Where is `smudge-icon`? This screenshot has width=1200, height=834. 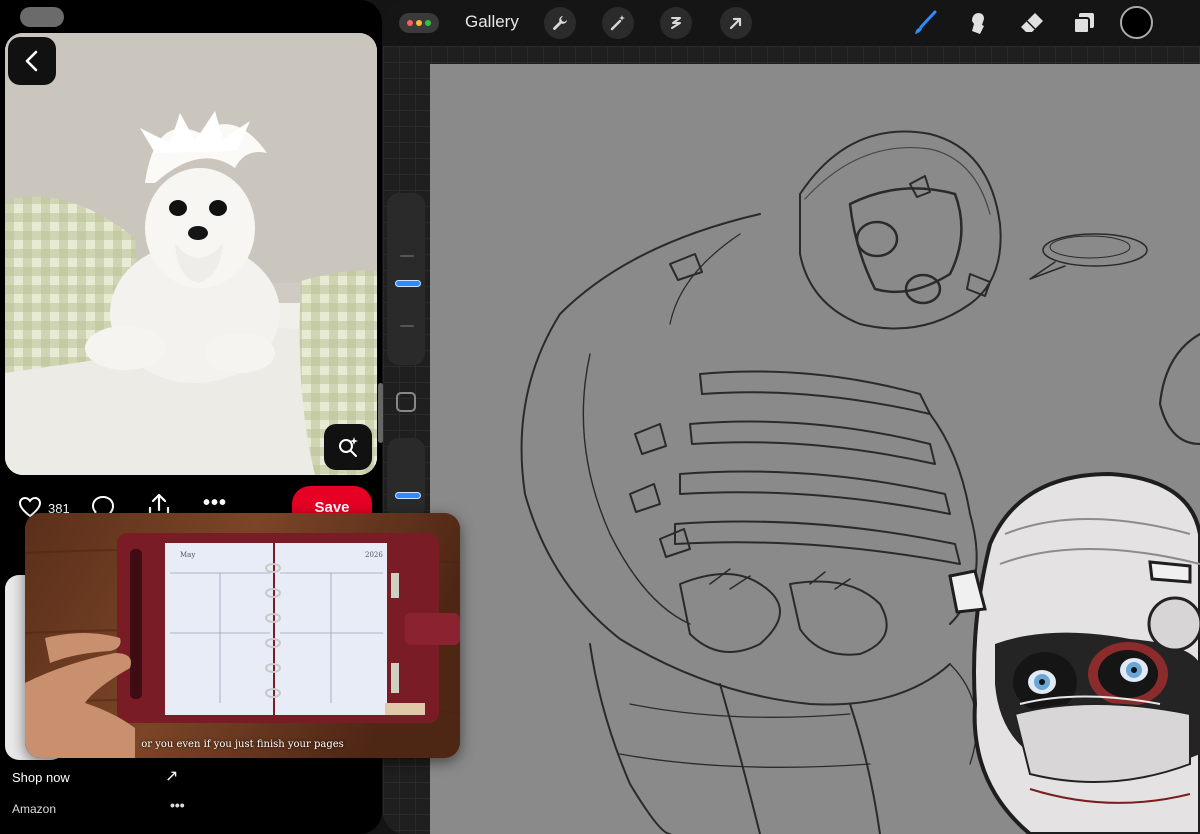
smudge-icon is located at coordinates (978, 23).